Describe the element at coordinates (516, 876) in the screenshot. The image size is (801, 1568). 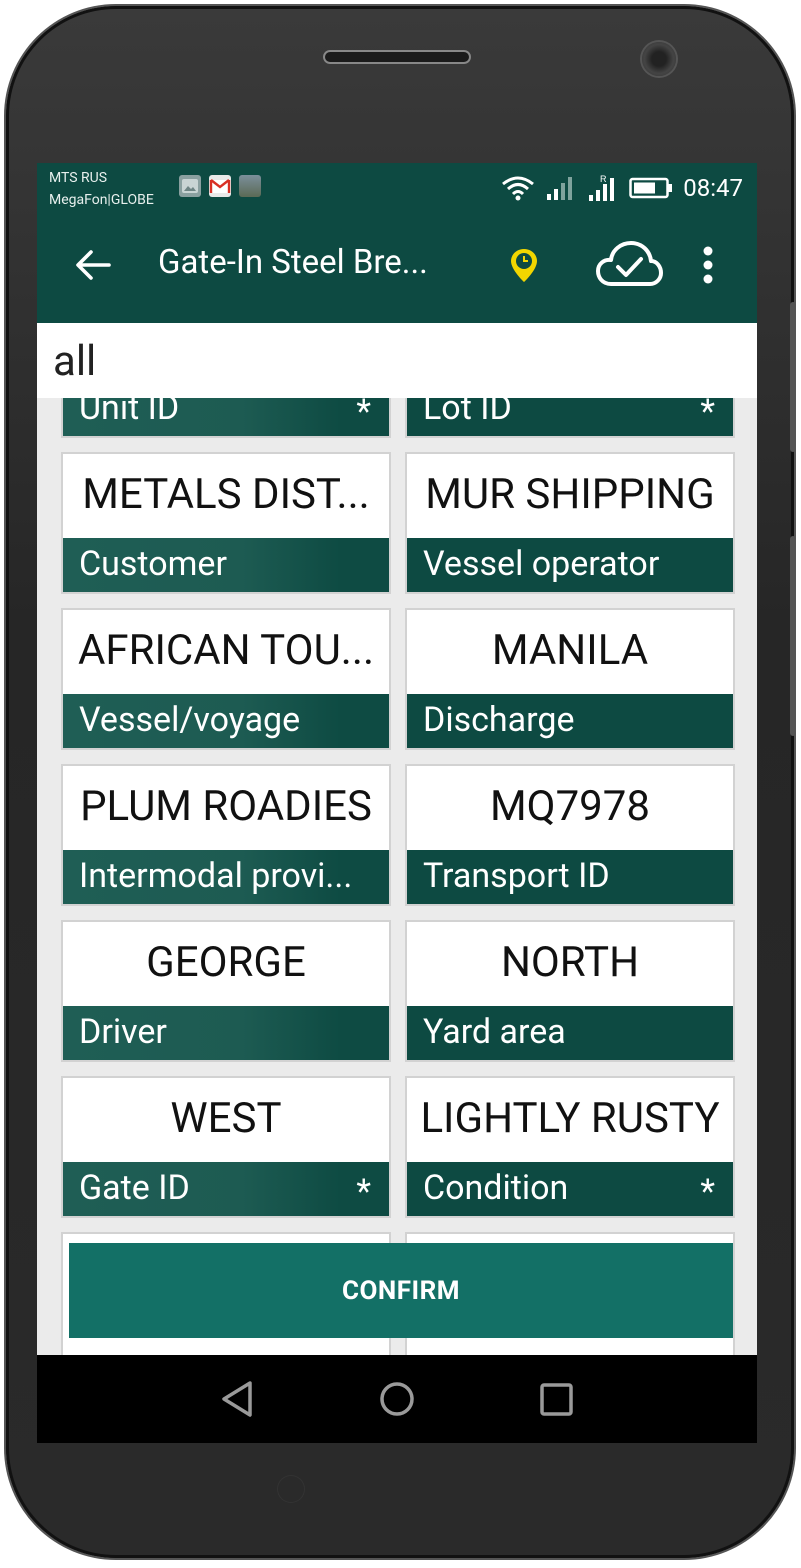
I see `tile-label: Transport ID` at that location.